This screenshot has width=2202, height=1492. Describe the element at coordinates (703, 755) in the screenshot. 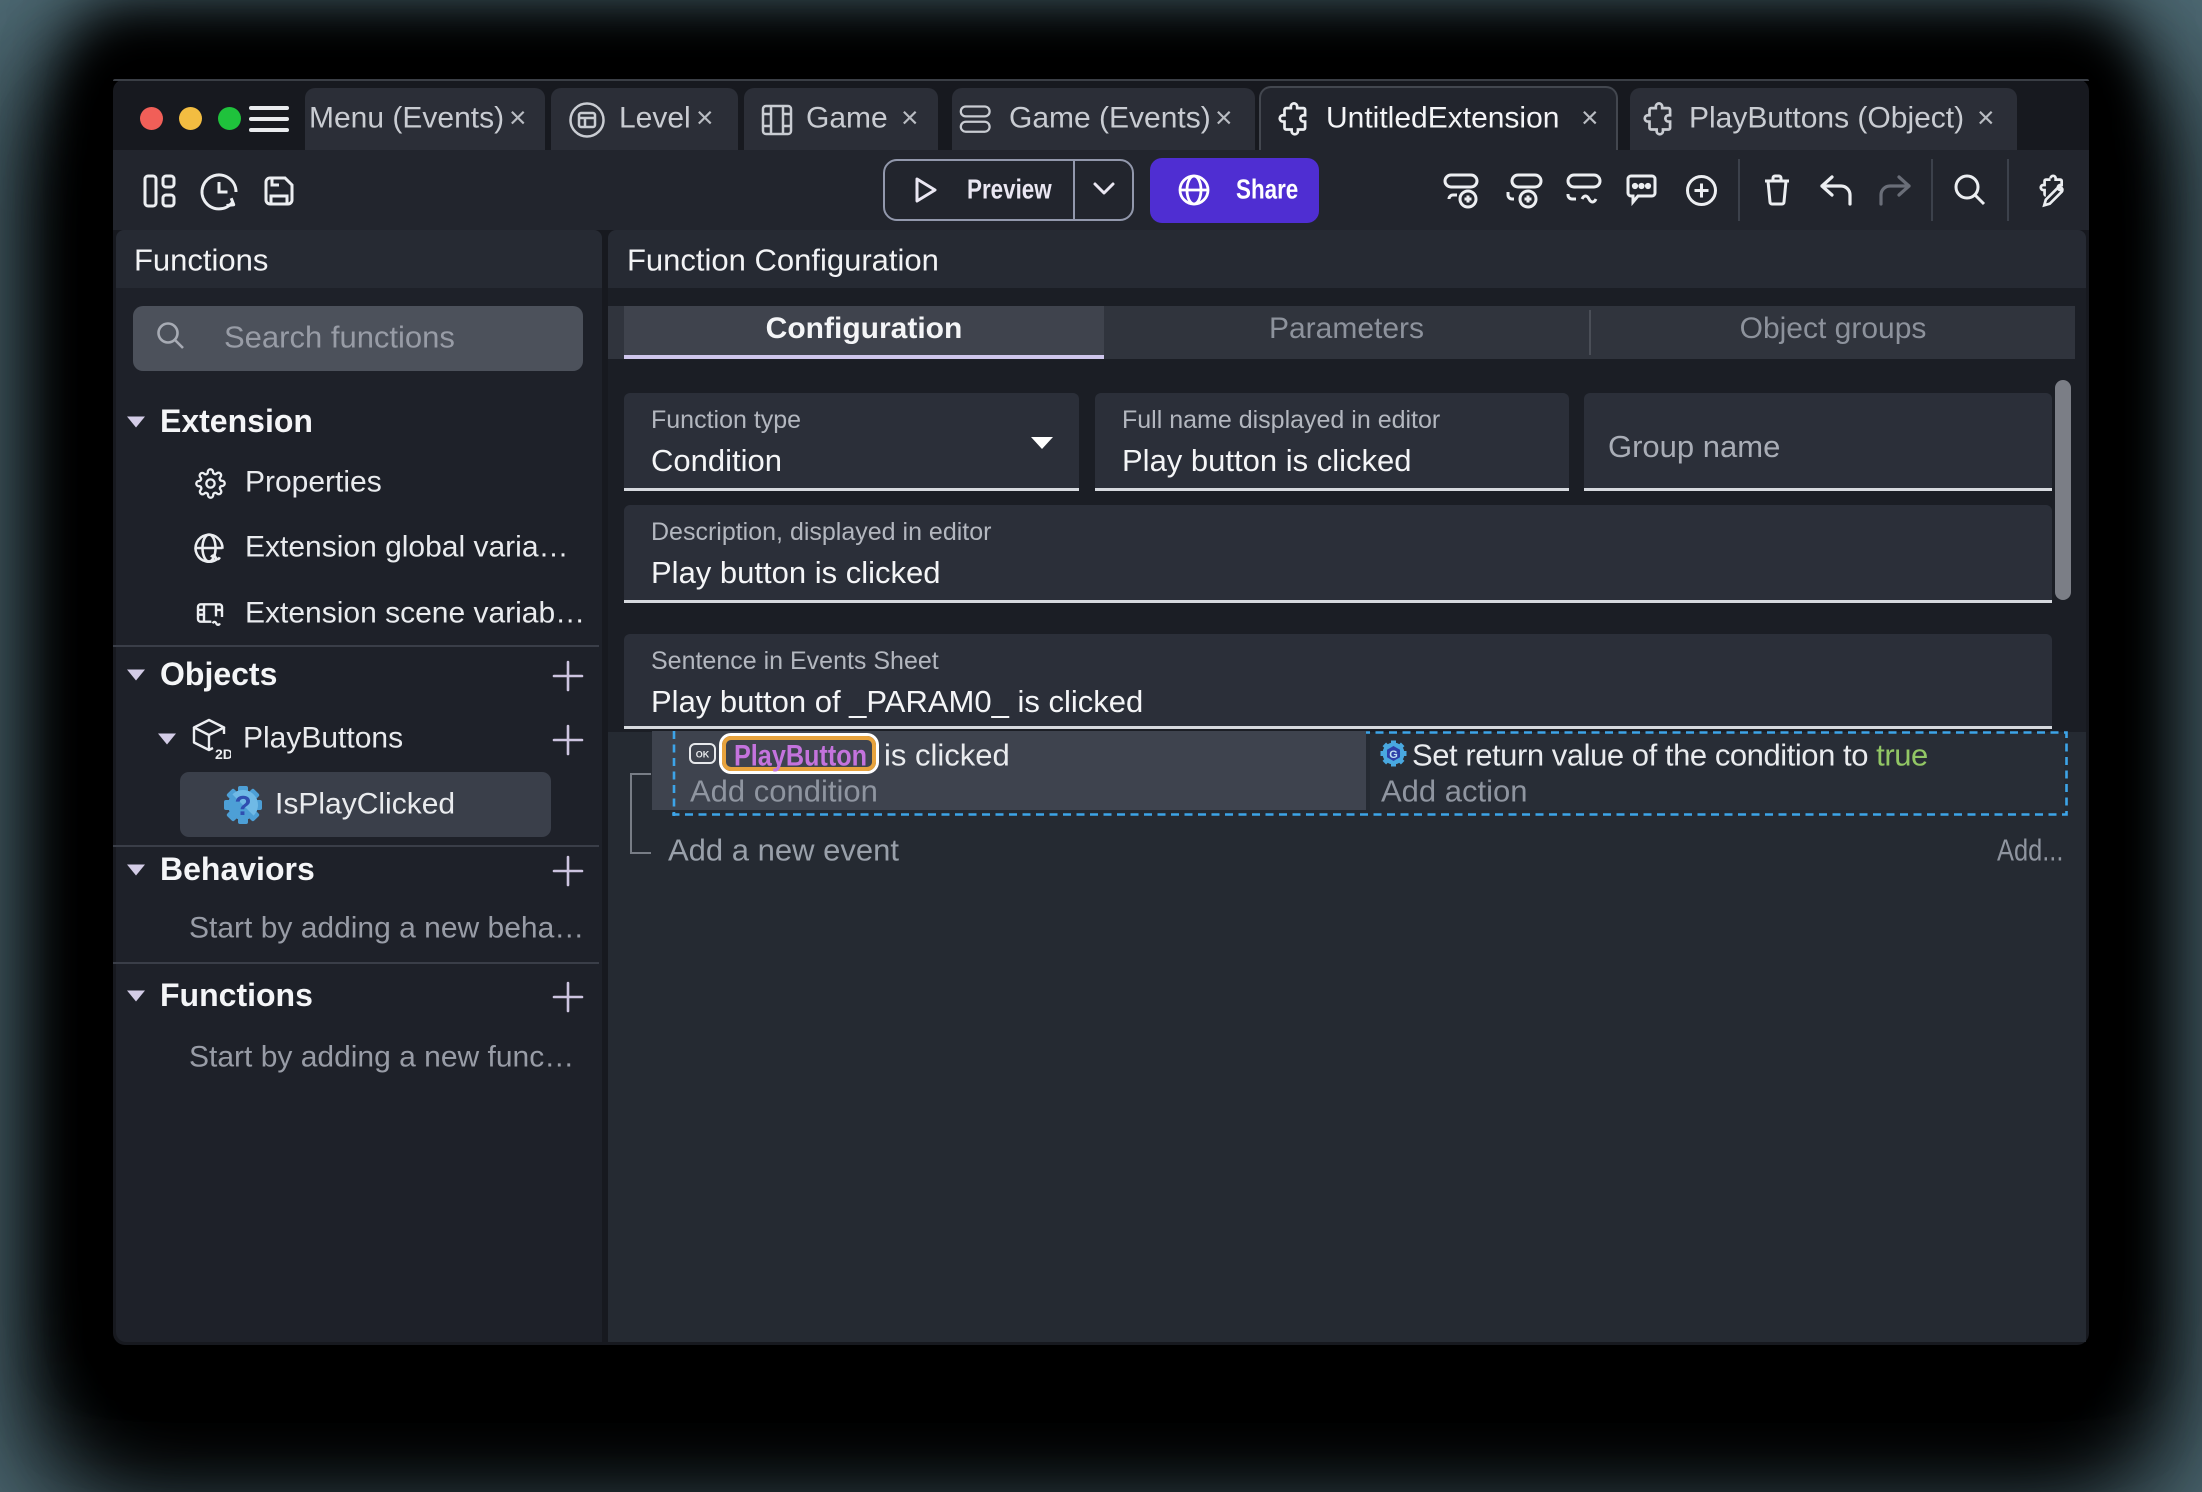

I see `svg-text: OK` at that location.